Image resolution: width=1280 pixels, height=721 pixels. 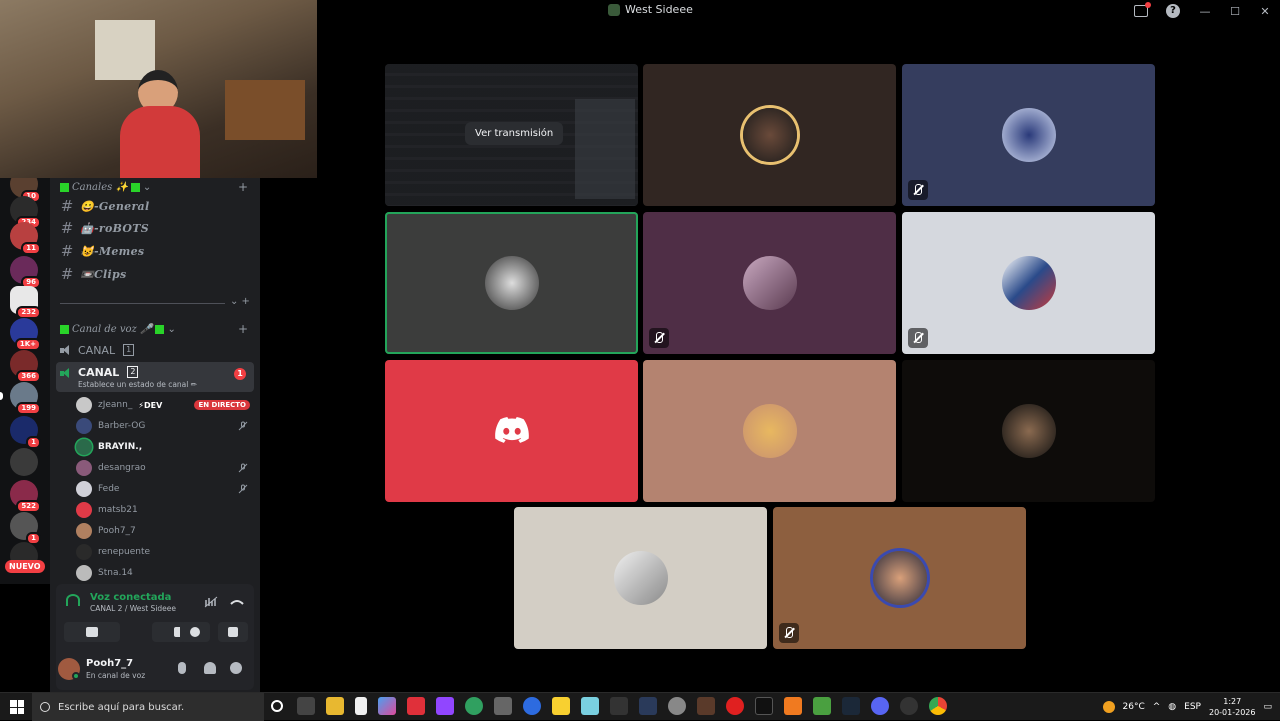 What do you see at coordinates (361, 706) in the screenshot?
I see `notepad-icon` at bounding box center [361, 706].